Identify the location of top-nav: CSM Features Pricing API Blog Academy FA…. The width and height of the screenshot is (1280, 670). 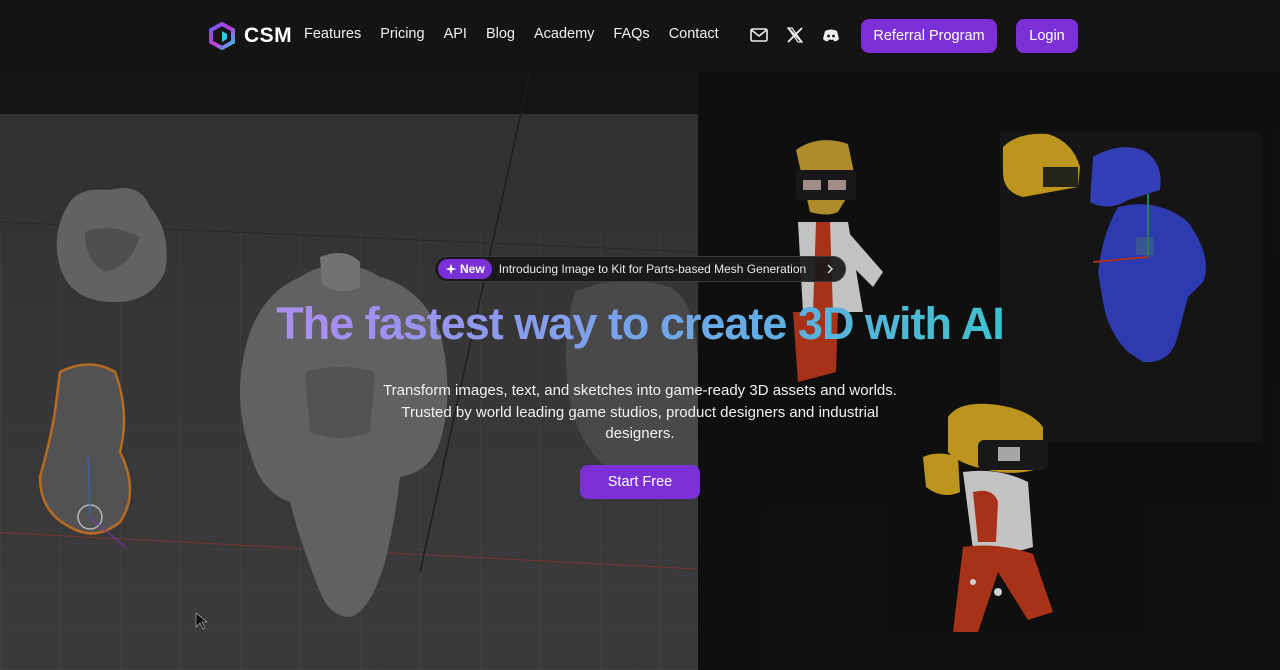
(640, 36).